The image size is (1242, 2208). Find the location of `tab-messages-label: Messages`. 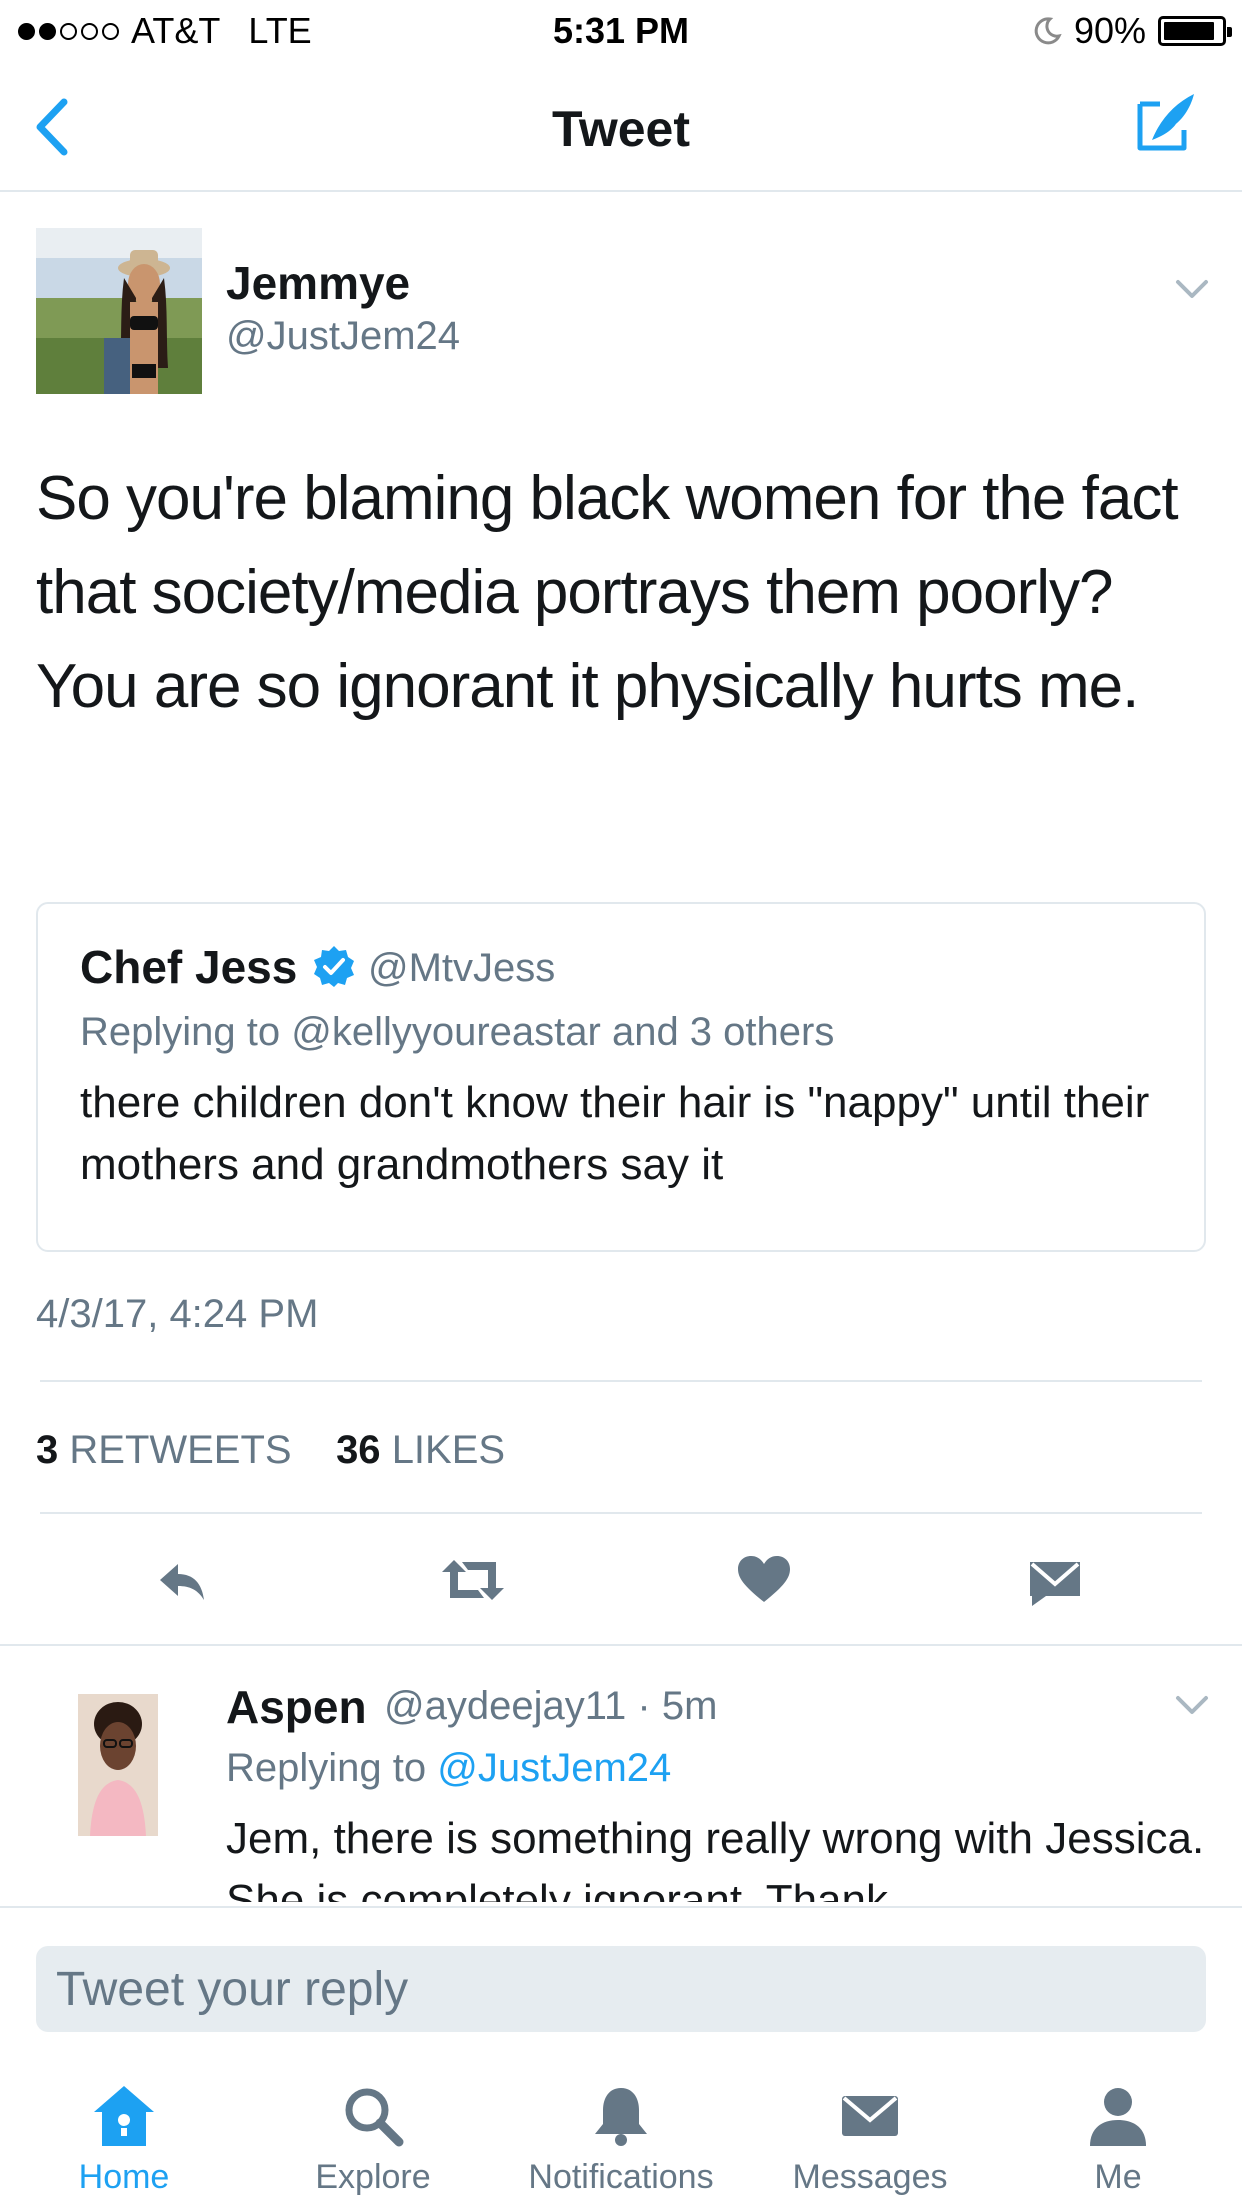

tab-messages-label: Messages is located at coordinates (870, 2177).